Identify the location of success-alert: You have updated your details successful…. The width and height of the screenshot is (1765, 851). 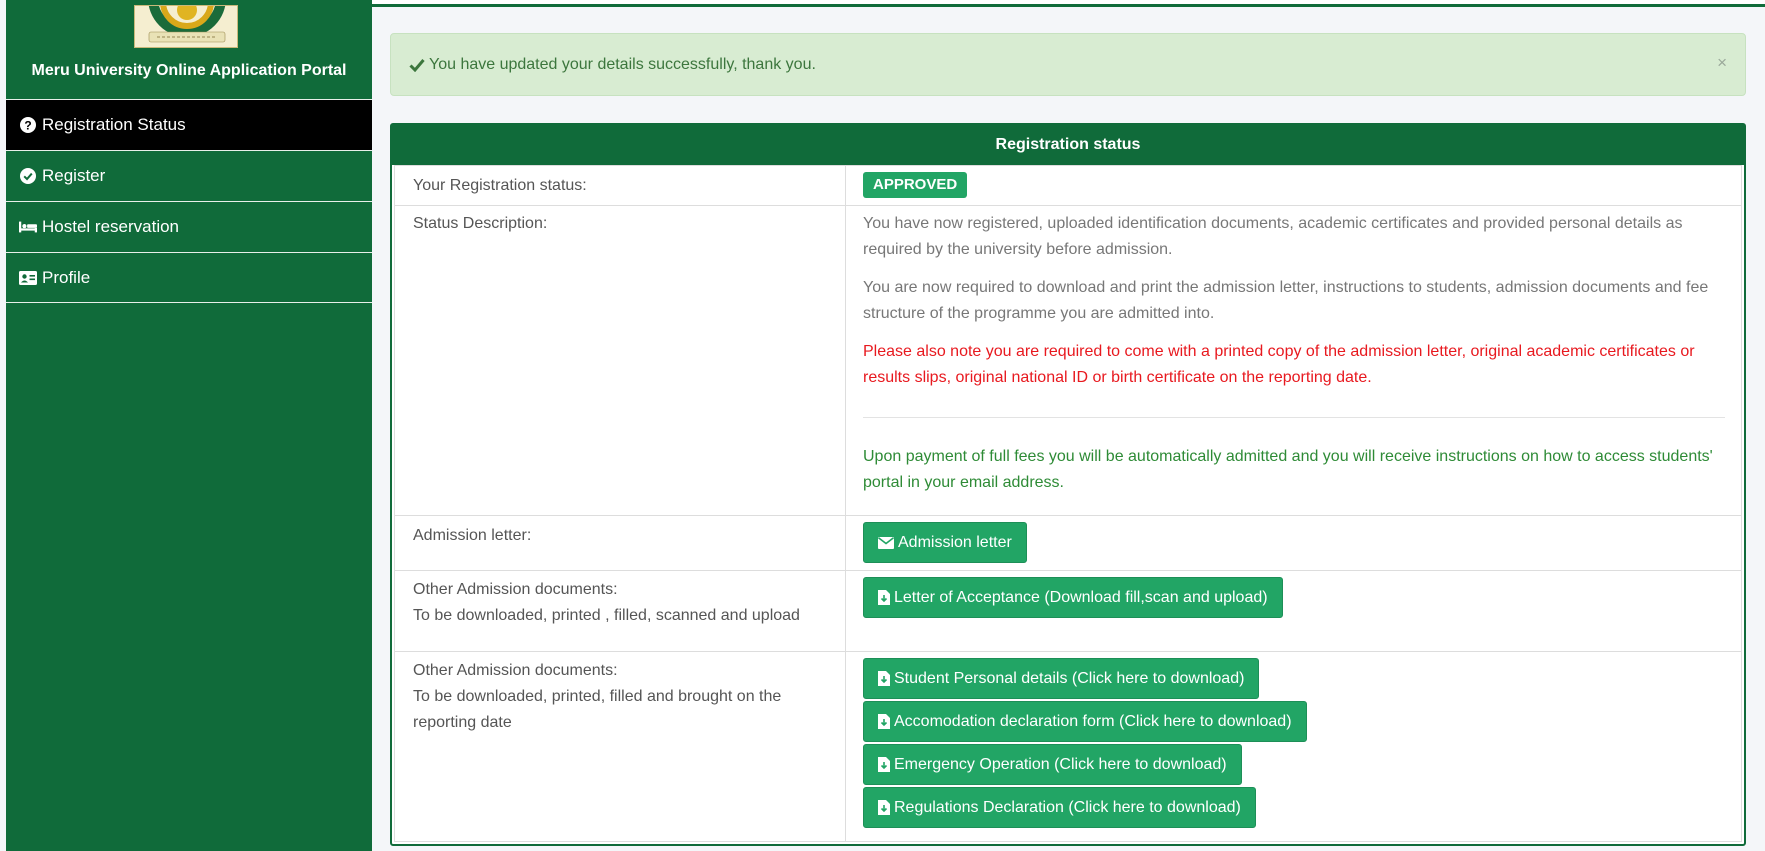
(1068, 64).